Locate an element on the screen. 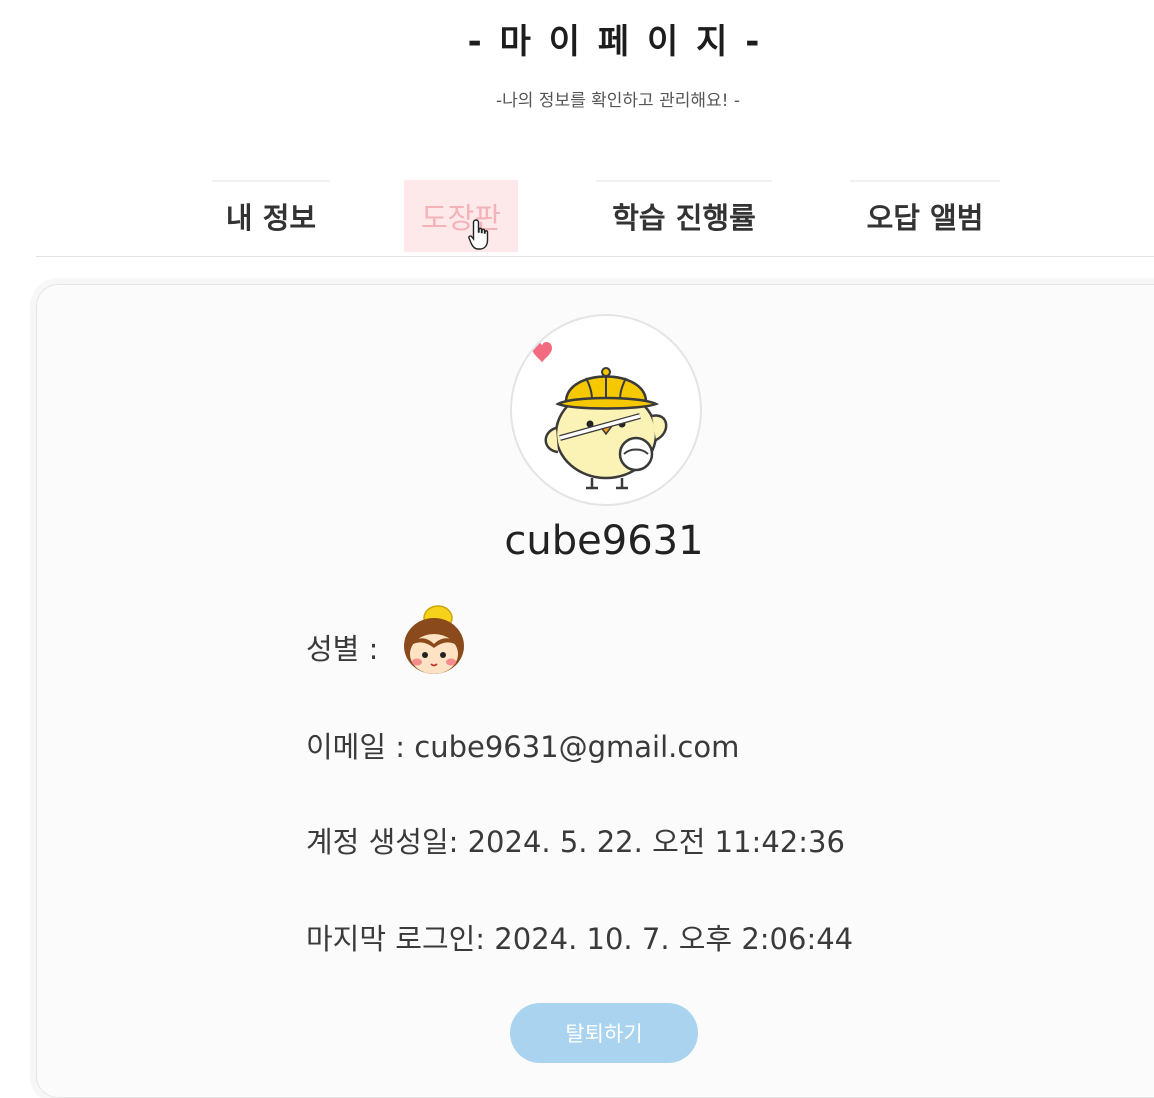 The height and width of the screenshot is (1098, 1154). last-login-info: 마지막 로그인: 2024. 10. 7. 오후 2:06:44 is located at coordinates (580, 939).